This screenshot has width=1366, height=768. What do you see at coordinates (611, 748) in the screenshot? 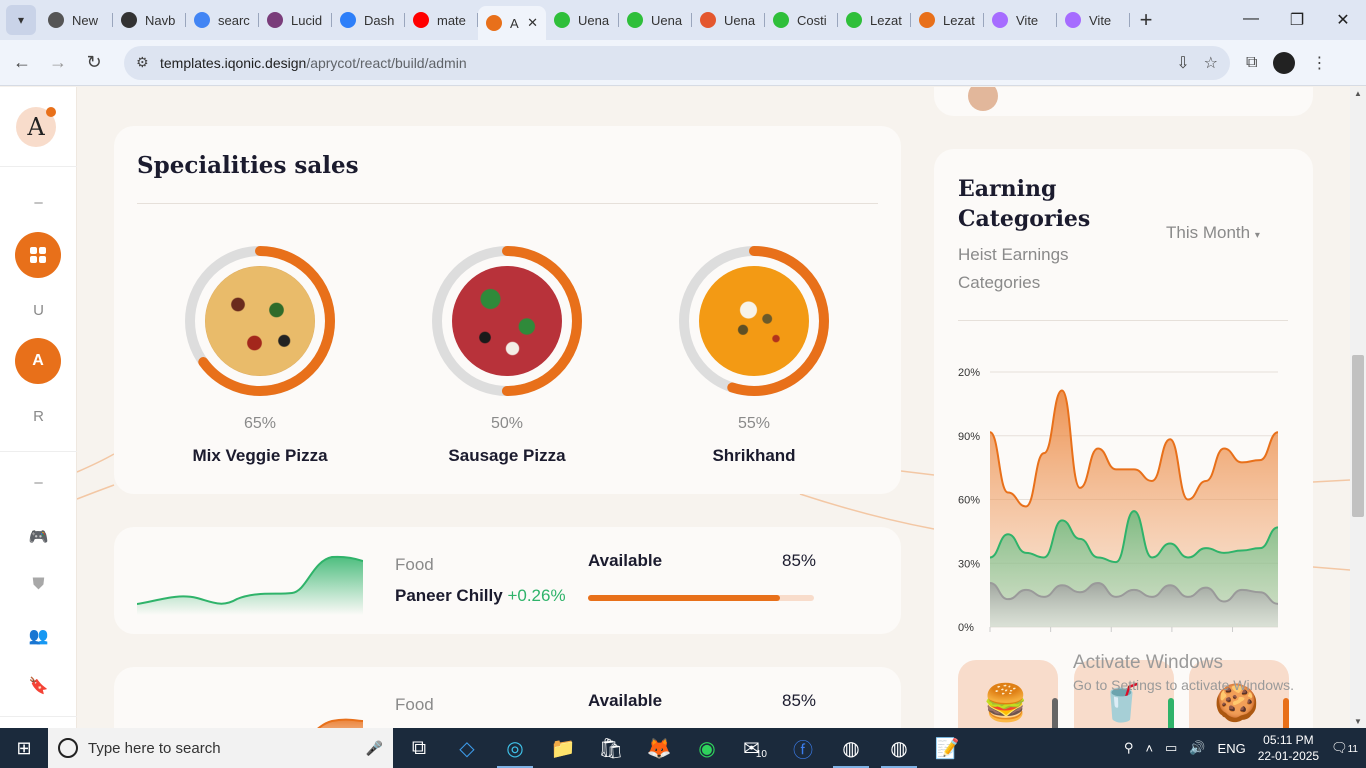
I see `store-icon: 🛍` at bounding box center [611, 748].